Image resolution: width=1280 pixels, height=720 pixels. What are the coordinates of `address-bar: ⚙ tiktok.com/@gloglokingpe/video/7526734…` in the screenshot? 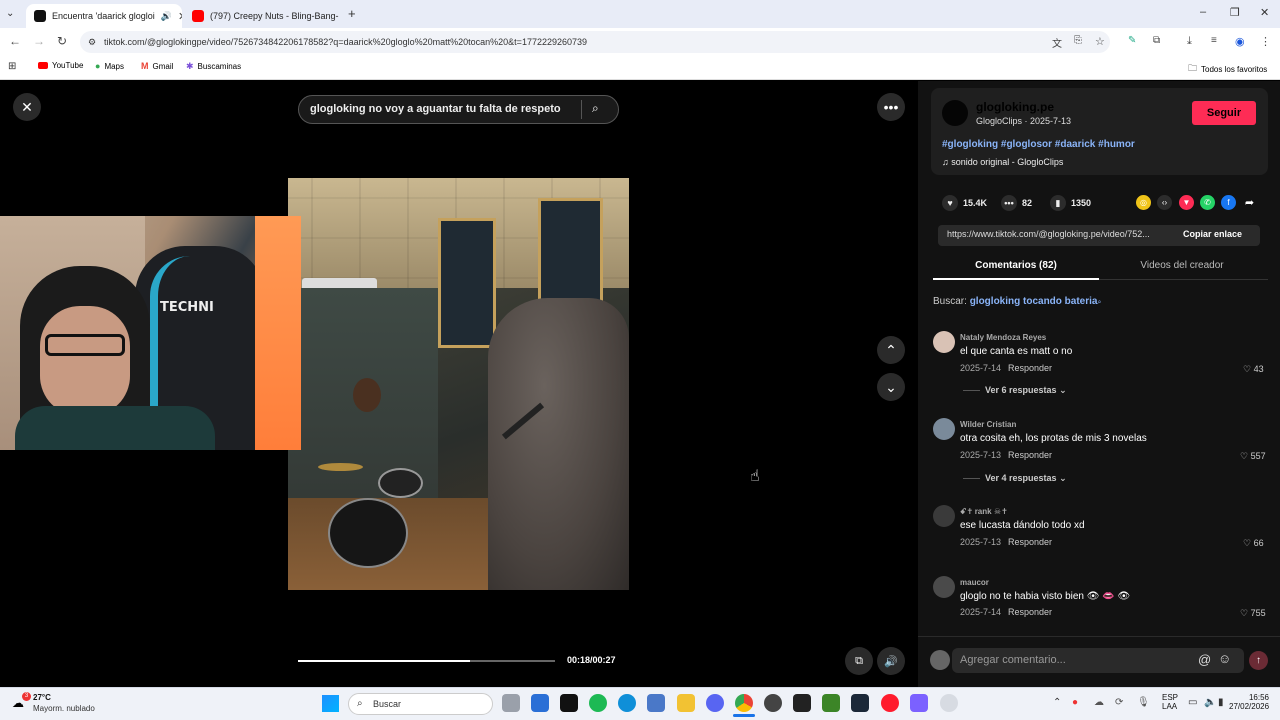 It's located at (595, 42).